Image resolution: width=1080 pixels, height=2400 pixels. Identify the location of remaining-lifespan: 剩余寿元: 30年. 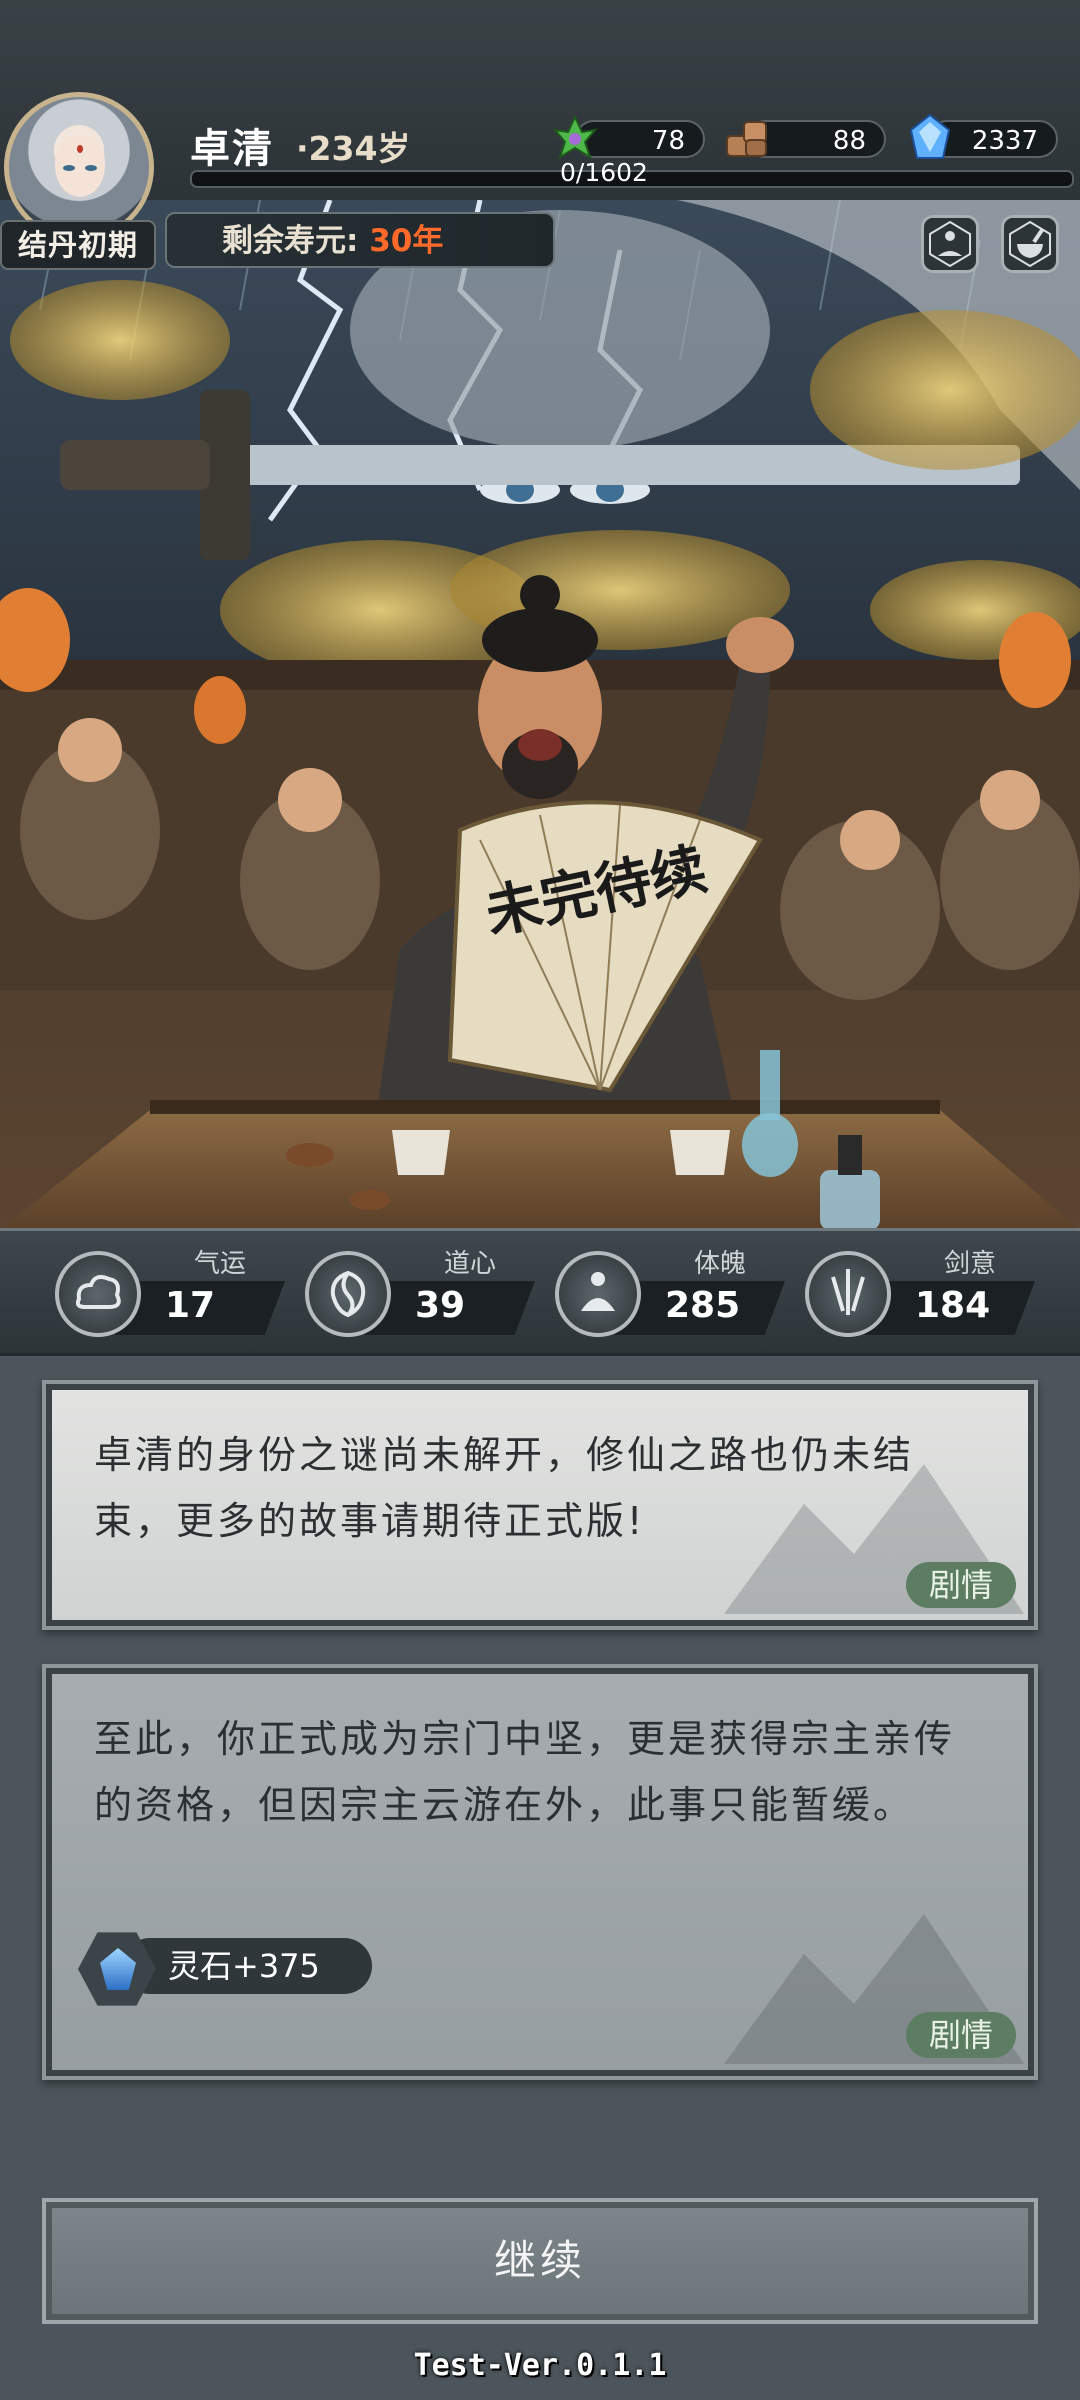
(360, 240).